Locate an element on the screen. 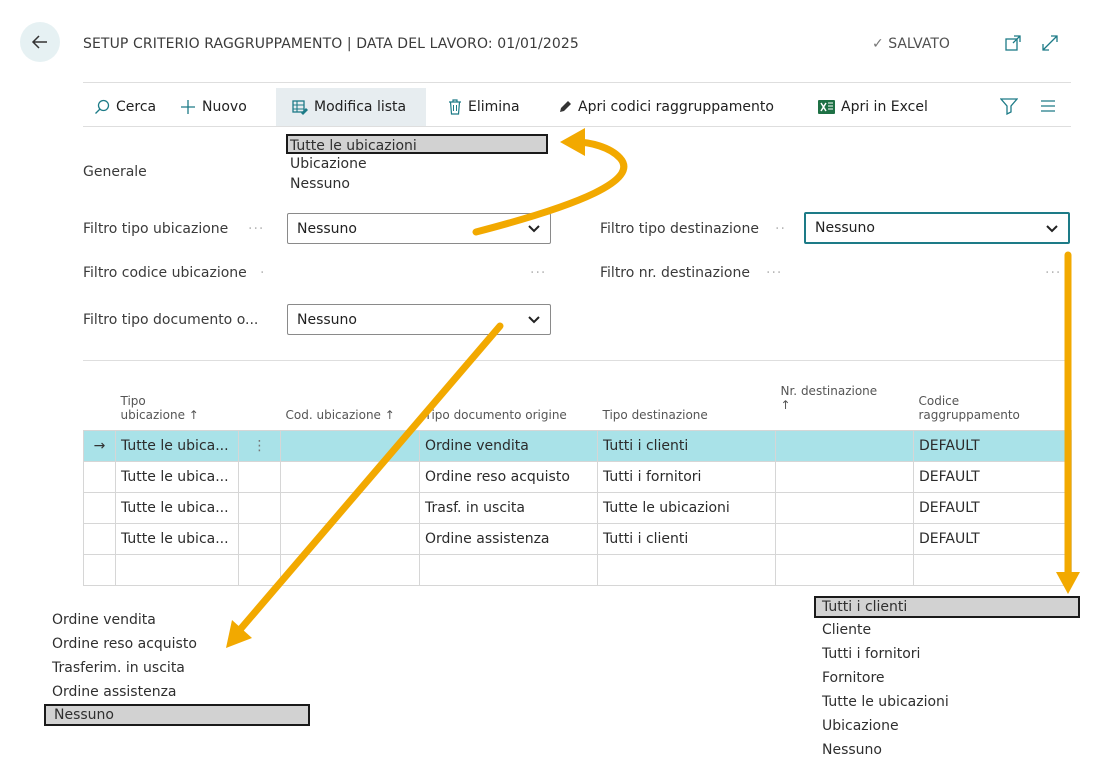  cell-source-doc-type: Trasf. in uscita is located at coordinates (508, 507).